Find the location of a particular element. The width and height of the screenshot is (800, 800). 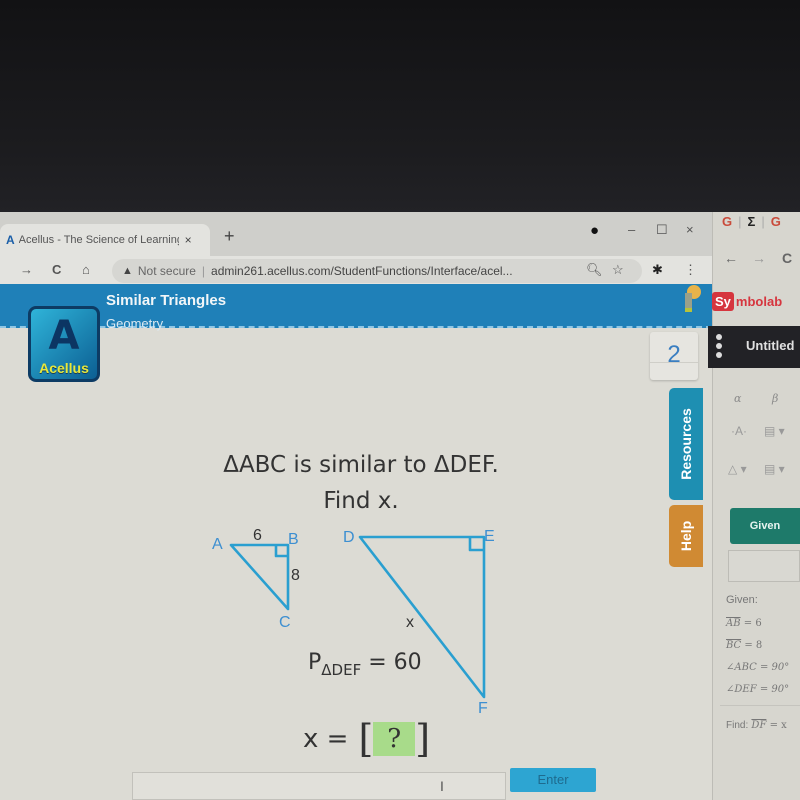

perimeter-subscript: ΔDEF is located at coordinates (341, 670).